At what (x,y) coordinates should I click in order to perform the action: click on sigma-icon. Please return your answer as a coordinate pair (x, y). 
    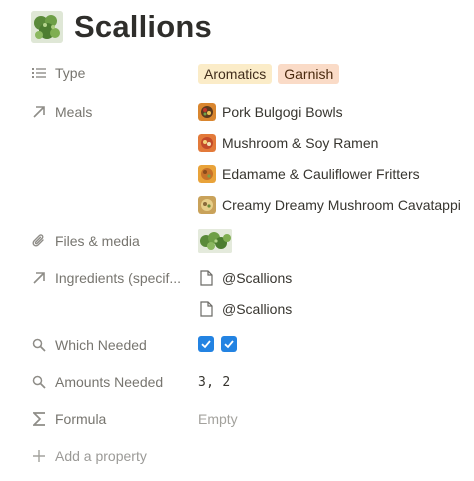
    Looking at the image, I should click on (39, 419).